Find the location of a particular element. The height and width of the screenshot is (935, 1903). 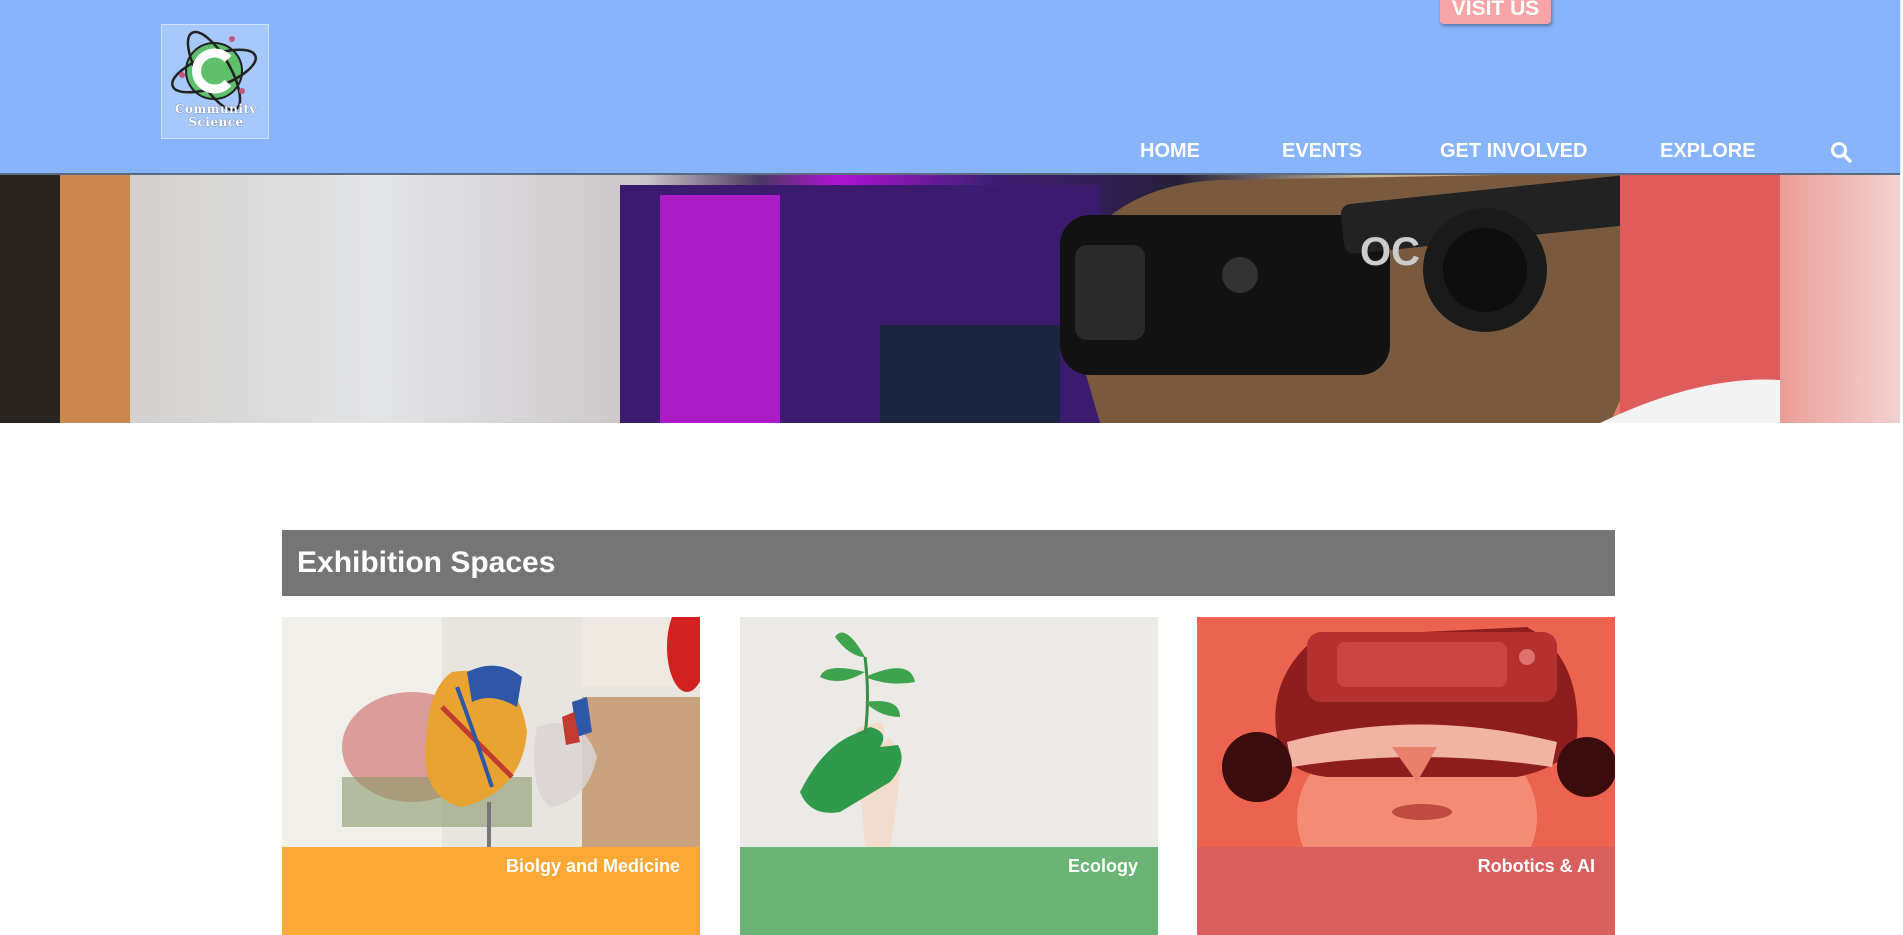

exhibit-card-ecology: Ecology is located at coordinates (949, 776).